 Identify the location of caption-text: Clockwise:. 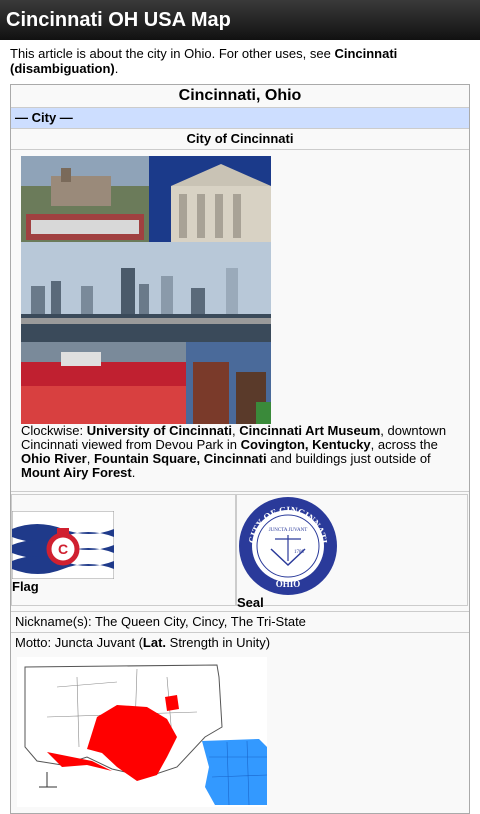
(54, 430).